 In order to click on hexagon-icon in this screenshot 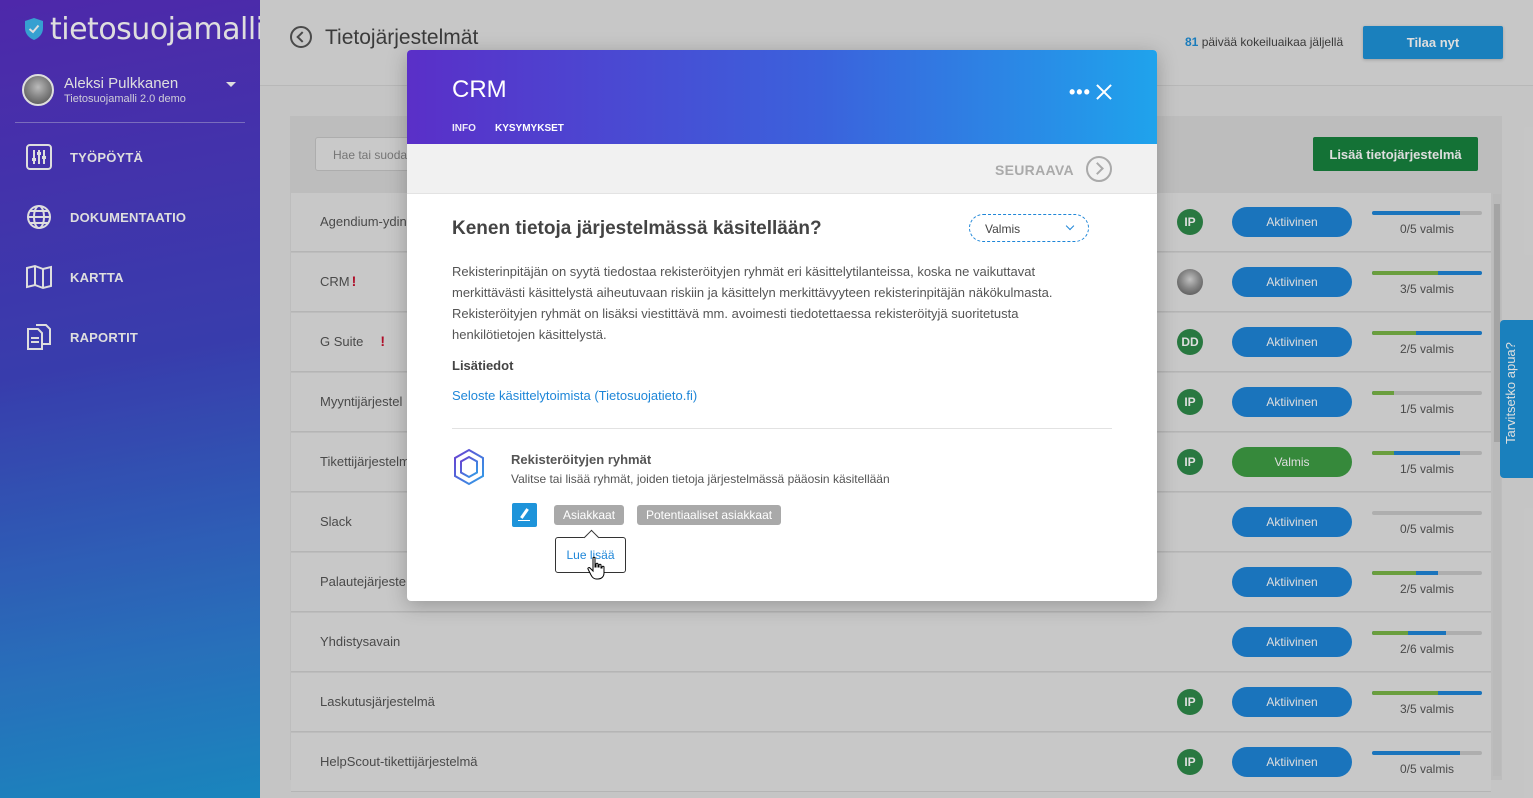, I will do `click(469, 467)`.